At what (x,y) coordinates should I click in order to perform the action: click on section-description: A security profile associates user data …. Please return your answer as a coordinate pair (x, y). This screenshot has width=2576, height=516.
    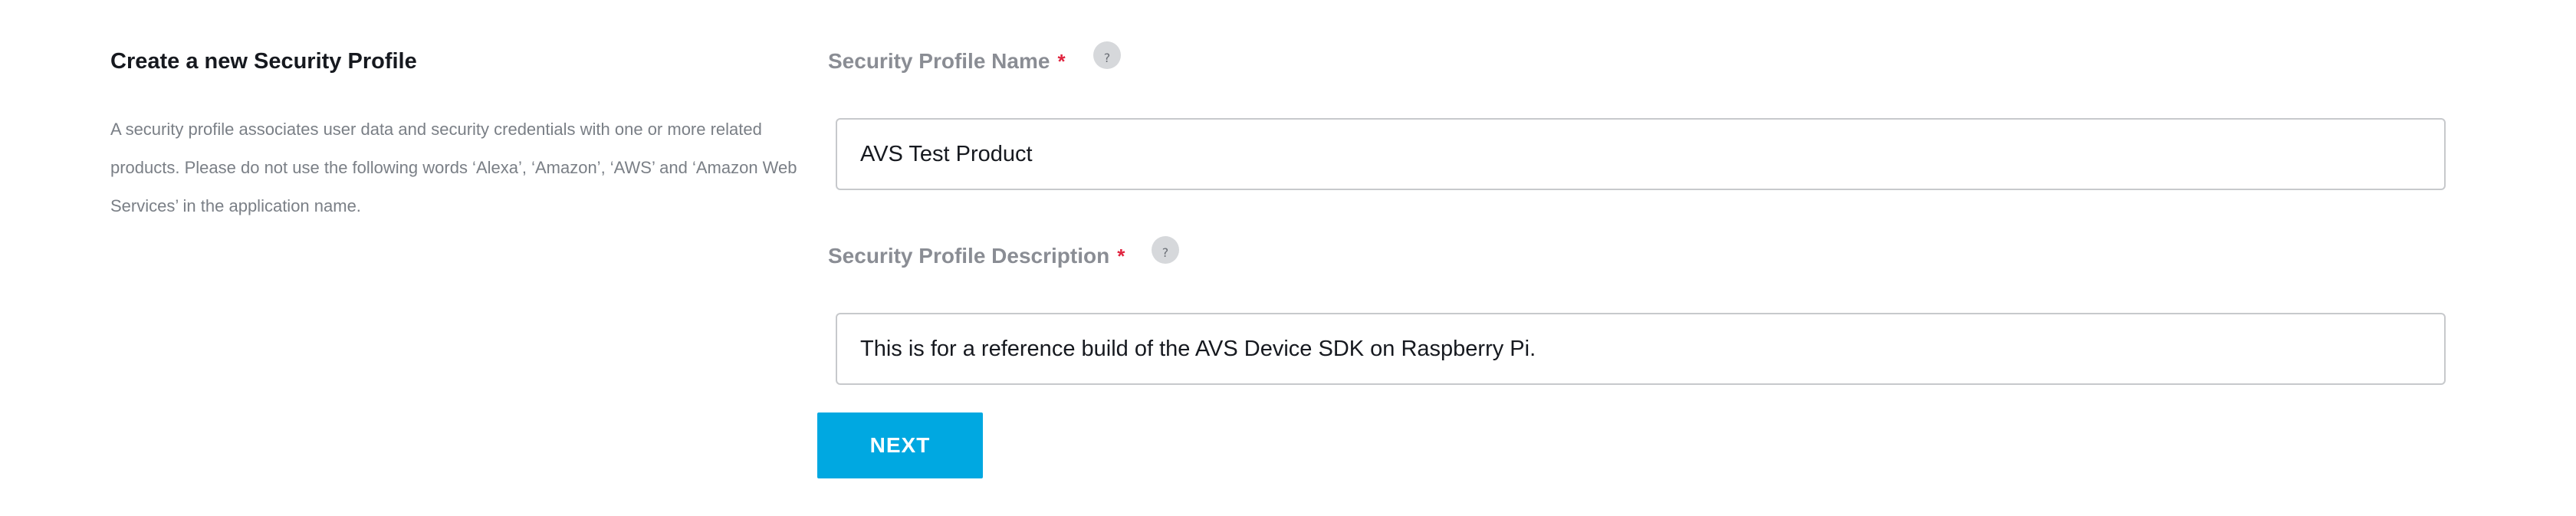
    Looking at the image, I should click on (453, 168).